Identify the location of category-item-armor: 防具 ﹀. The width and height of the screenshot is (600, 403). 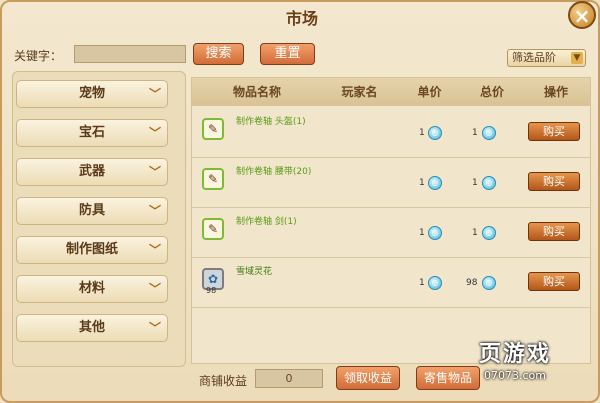
(92, 211).